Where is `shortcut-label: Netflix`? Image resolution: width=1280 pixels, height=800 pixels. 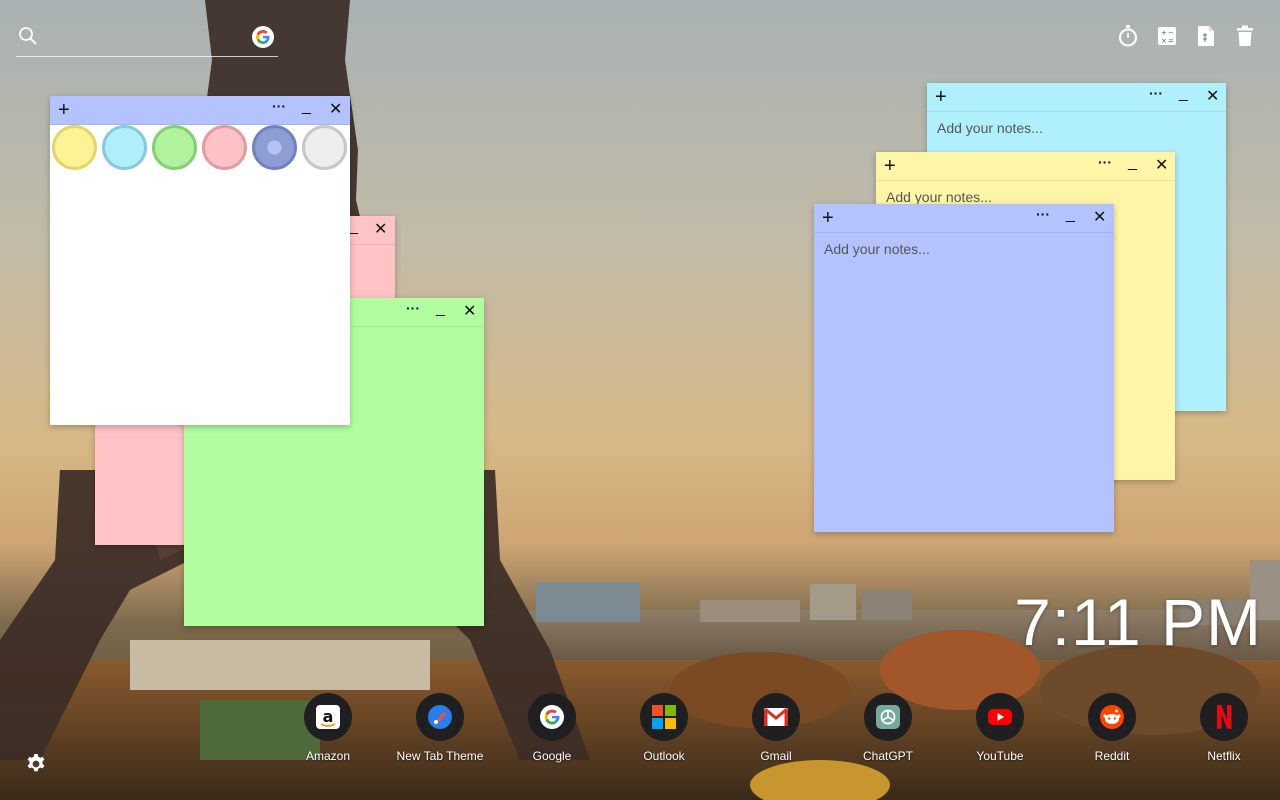 shortcut-label: Netflix is located at coordinates (1224, 756).